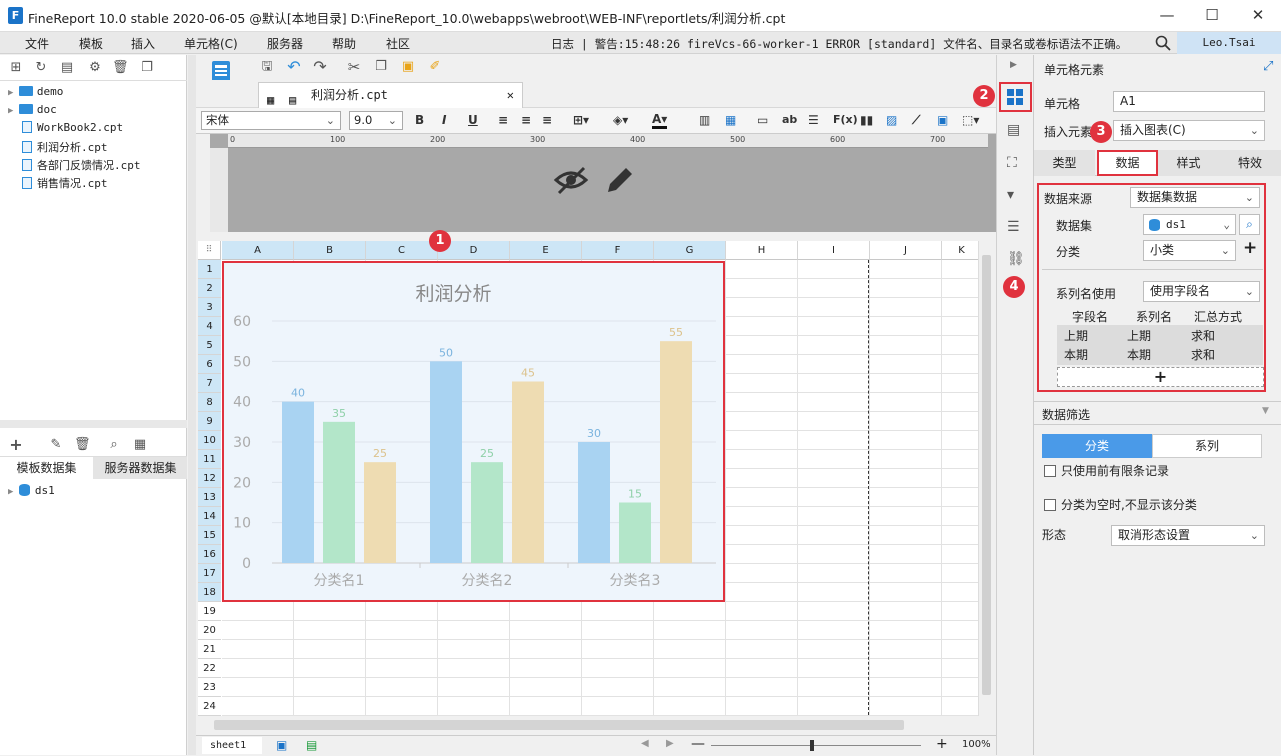 The height and width of the screenshot is (756, 1281). What do you see at coordinates (618, 250) in the screenshot?
I see `column-header: F` at bounding box center [618, 250].